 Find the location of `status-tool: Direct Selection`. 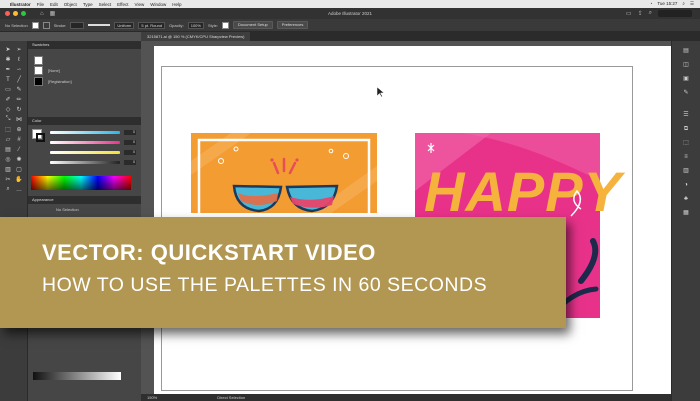

status-tool: Direct Selection is located at coordinates (231, 397).